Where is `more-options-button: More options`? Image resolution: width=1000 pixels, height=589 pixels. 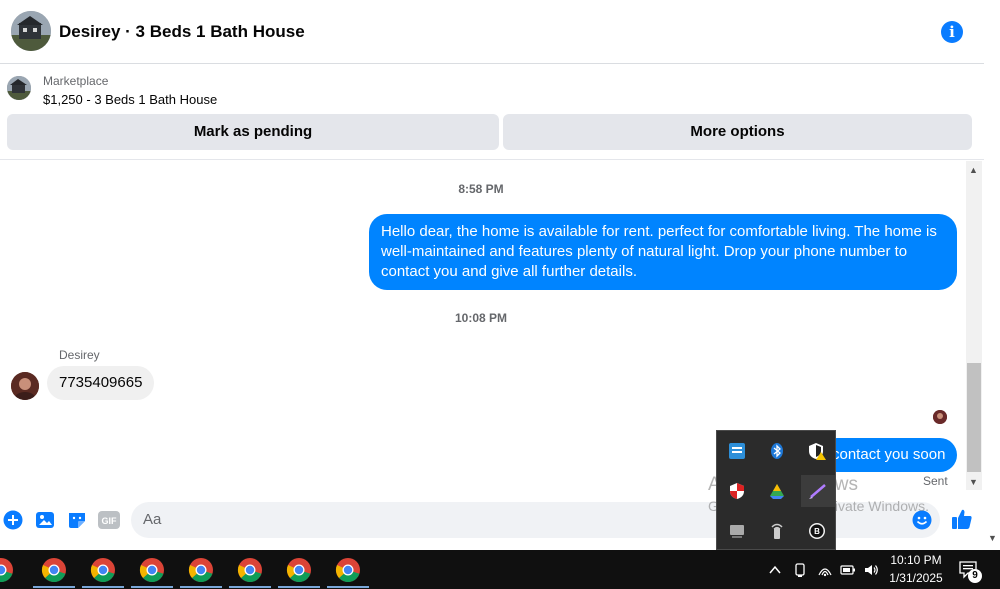
more-options-button: More options is located at coordinates (737, 132).